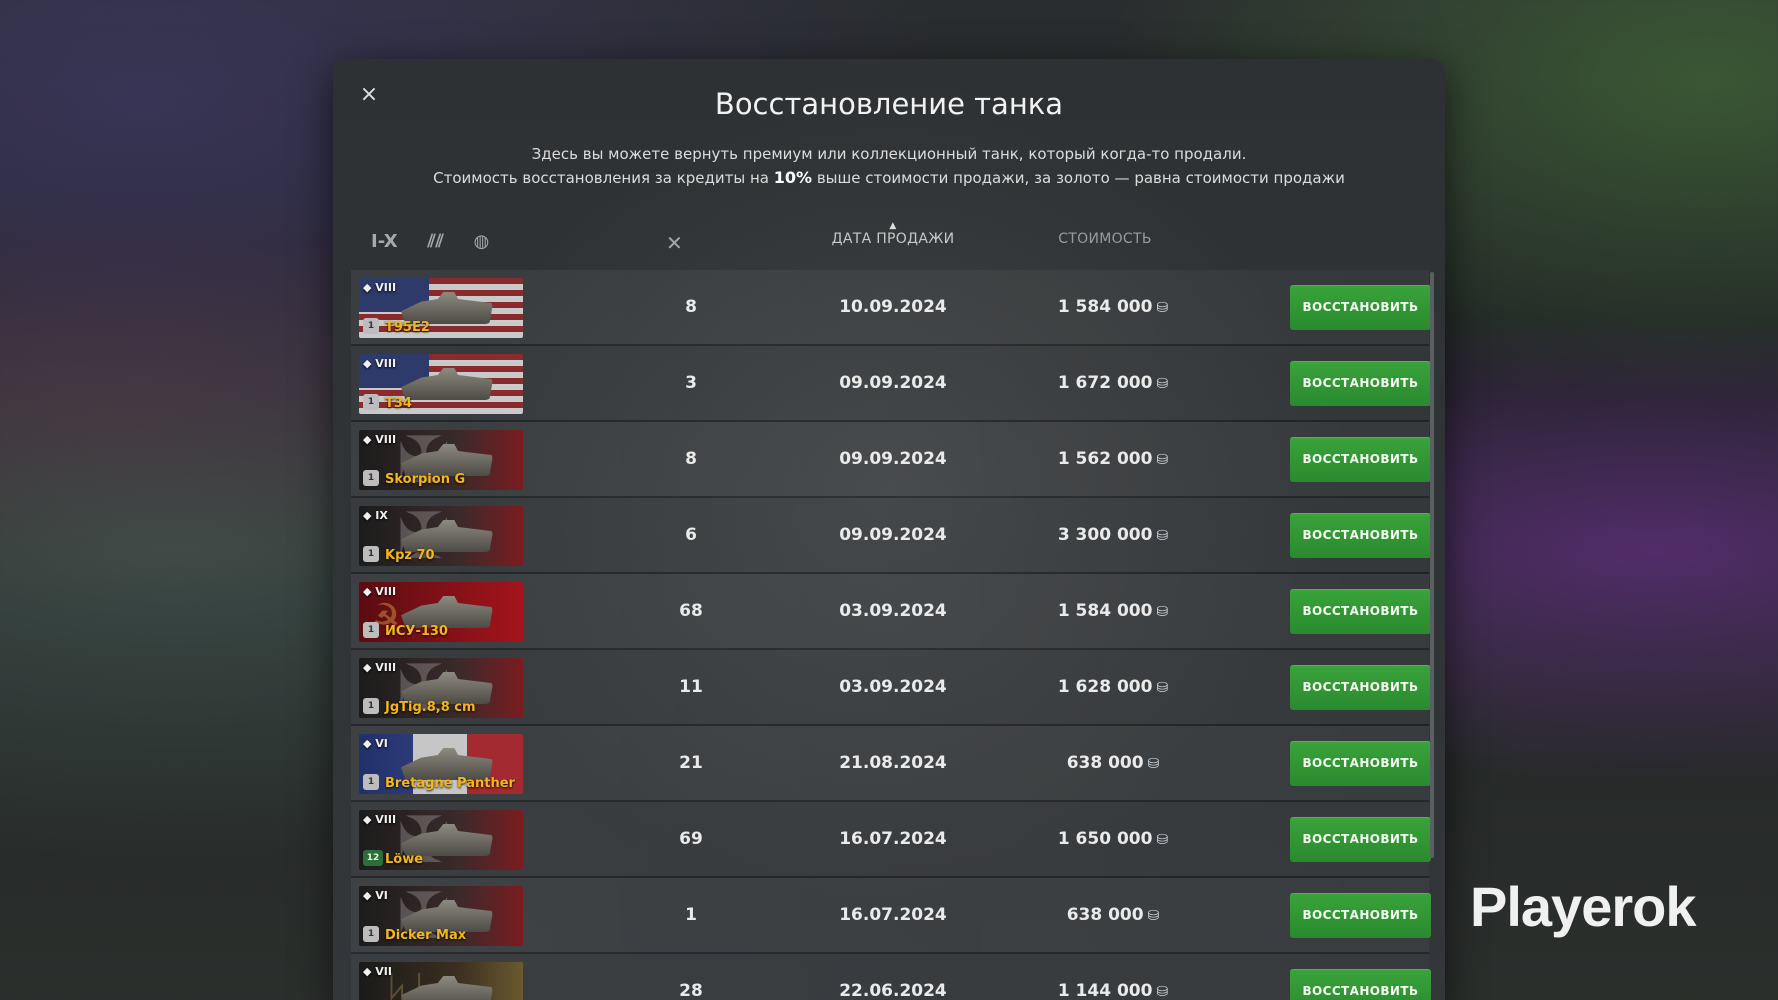 The width and height of the screenshot is (1778, 1000). I want to click on tank-name: ИСУ-130, so click(416, 631).